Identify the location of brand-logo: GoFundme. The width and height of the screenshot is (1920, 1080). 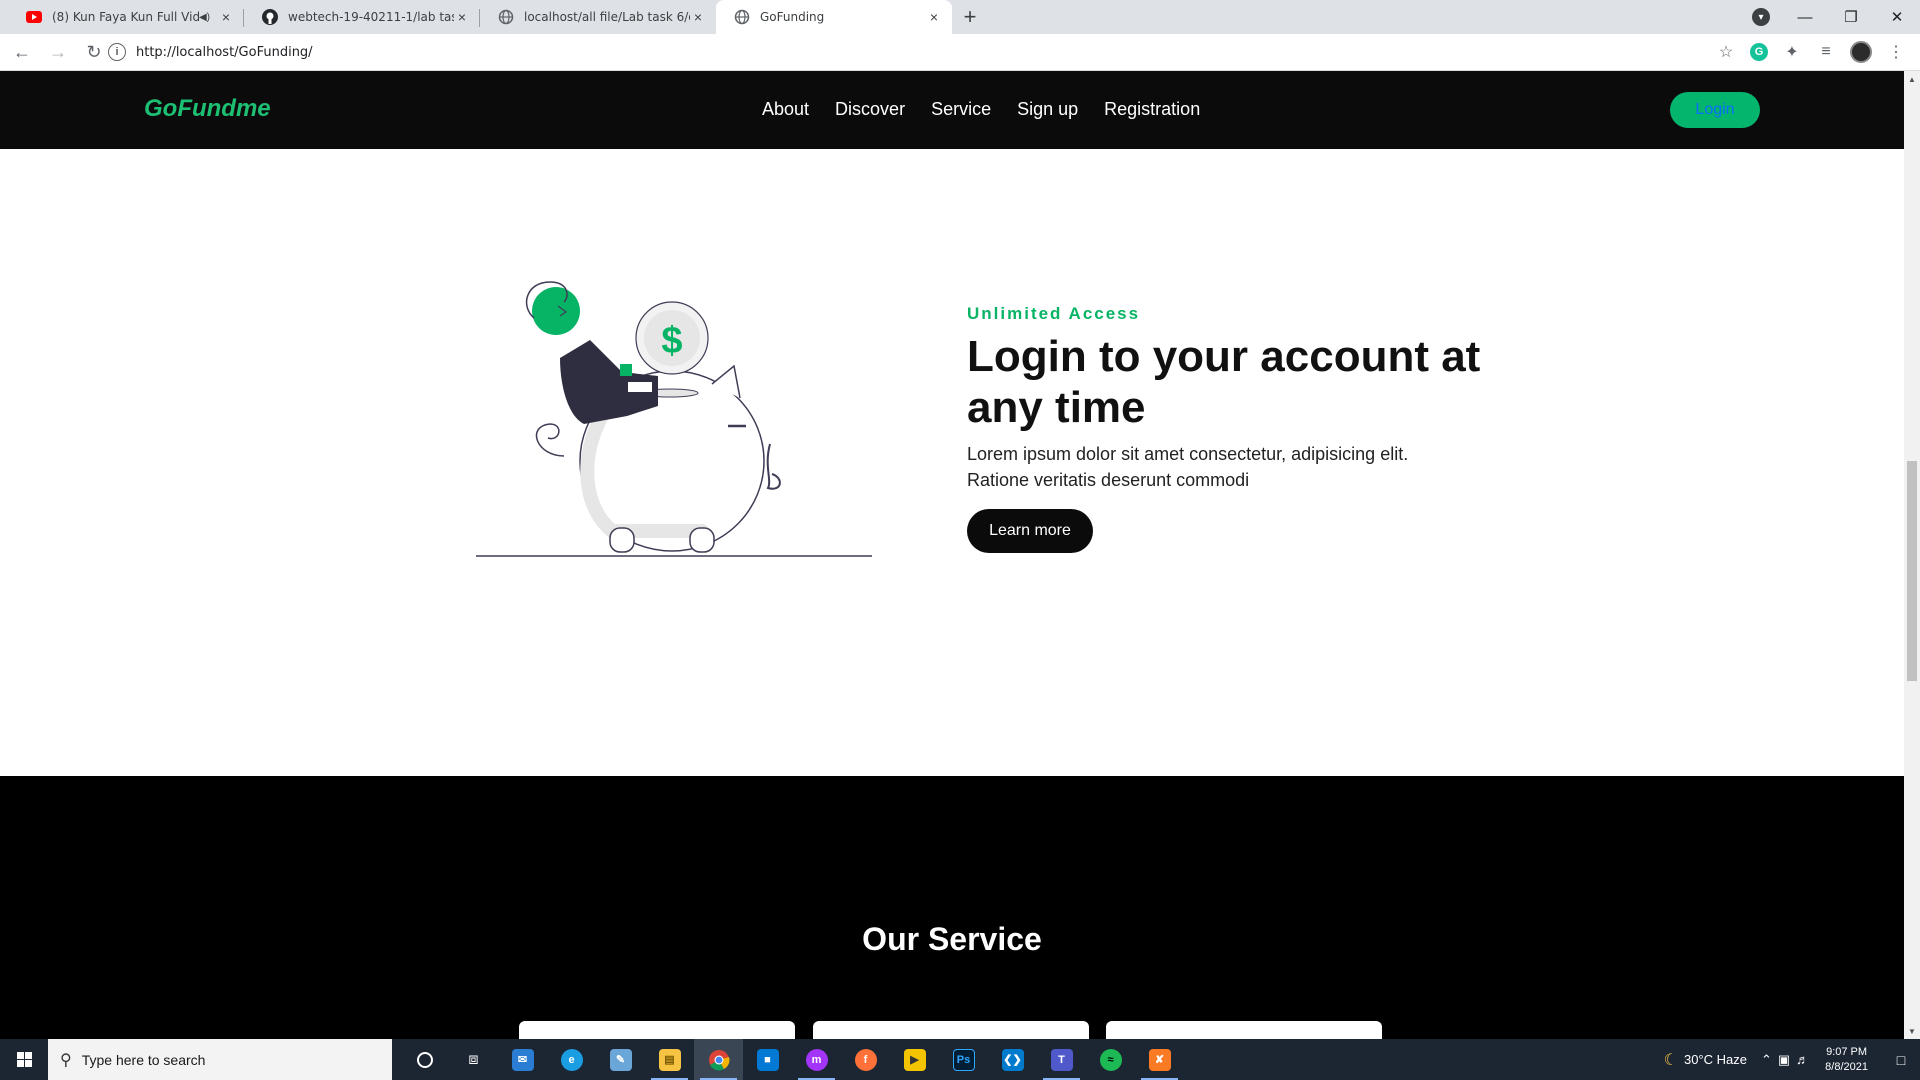
(207, 109).